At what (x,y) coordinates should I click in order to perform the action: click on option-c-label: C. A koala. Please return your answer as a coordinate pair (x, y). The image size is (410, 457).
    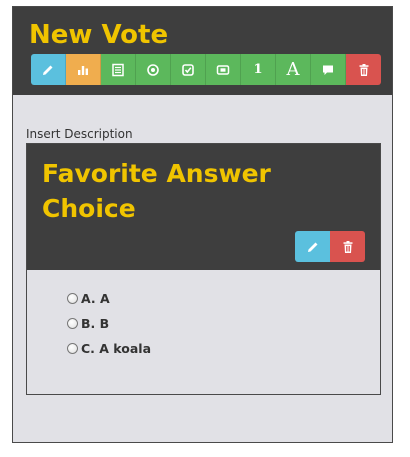
    Looking at the image, I should click on (116, 348).